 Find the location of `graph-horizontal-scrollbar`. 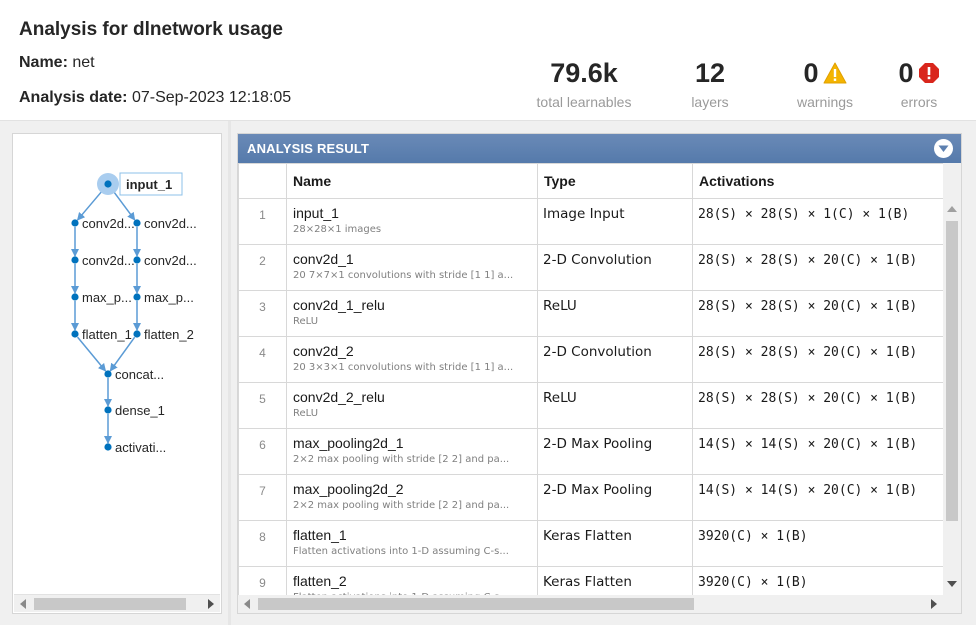

graph-horizontal-scrollbar is located at coordinates (117, 603).